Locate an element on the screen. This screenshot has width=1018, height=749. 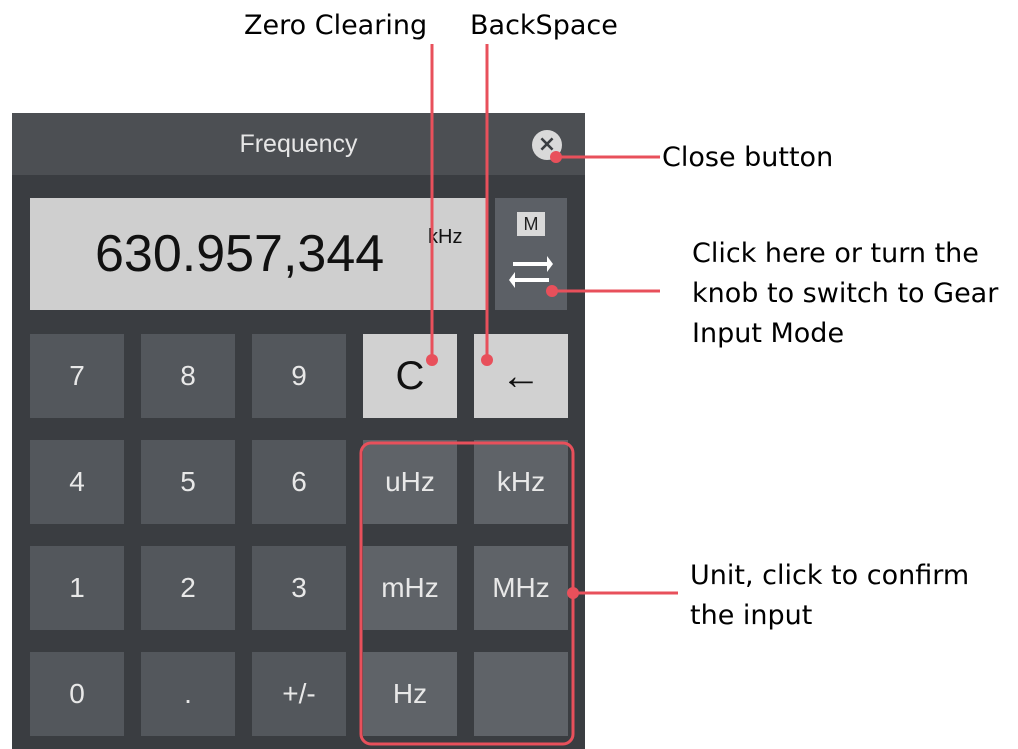
key-0: 0 is located at coordinates (77, 694).